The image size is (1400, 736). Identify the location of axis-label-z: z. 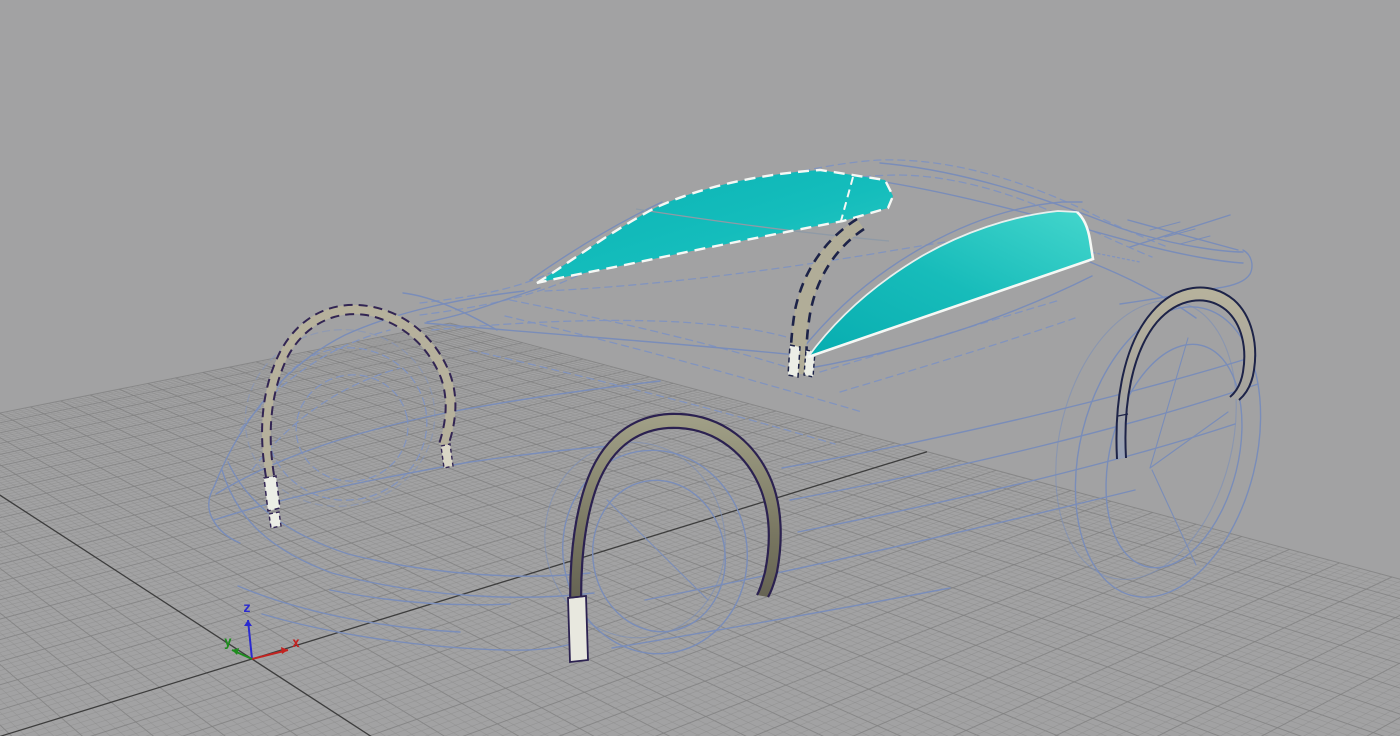
(247, 608).